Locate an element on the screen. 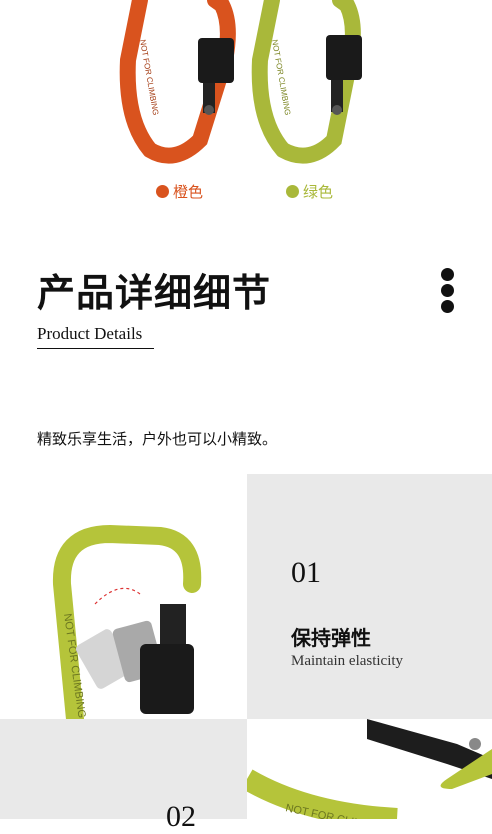 The height and width of the screenshot is (834, 492). orange-swatch-icon is located at coordinates (162, 191).